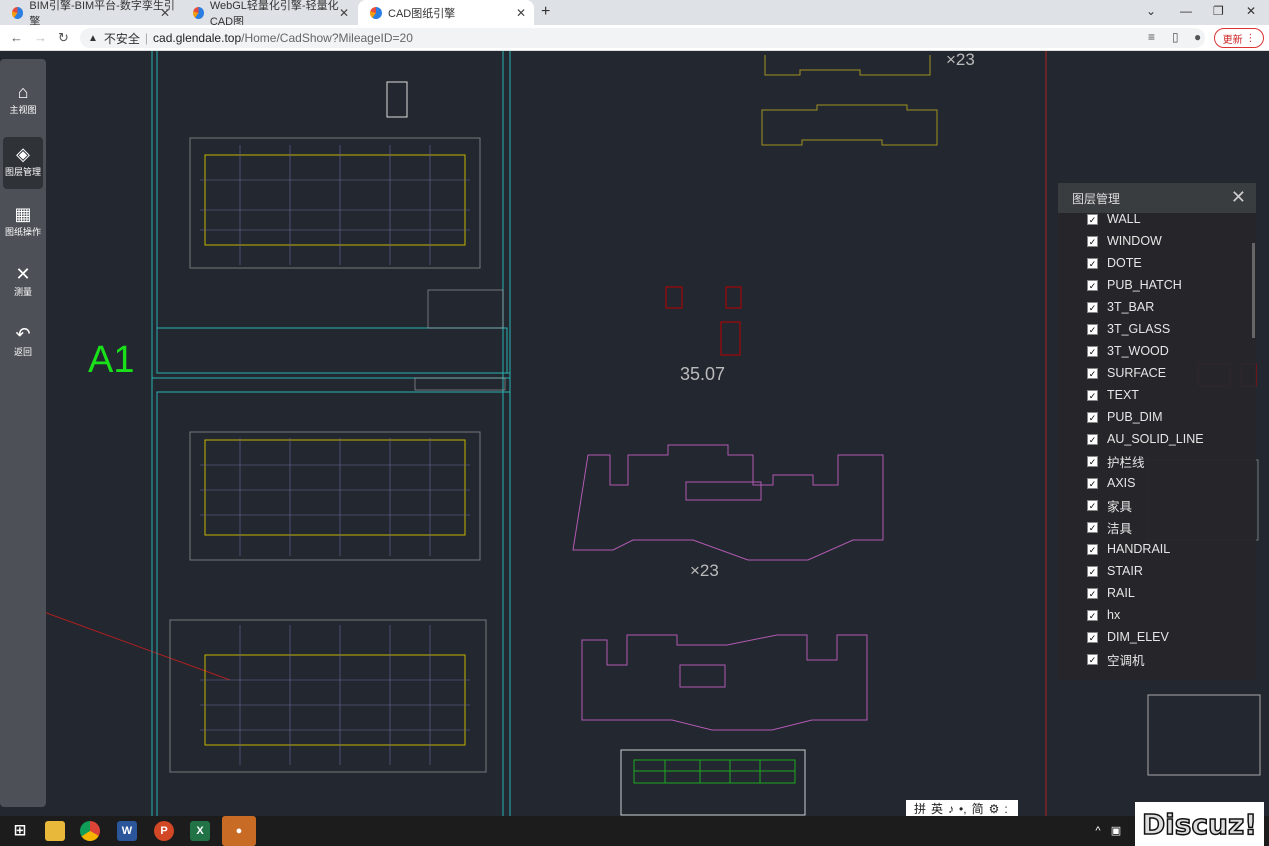 The image size is (1269, 846). I want to click on ime-item: •,, so click(963, 809).